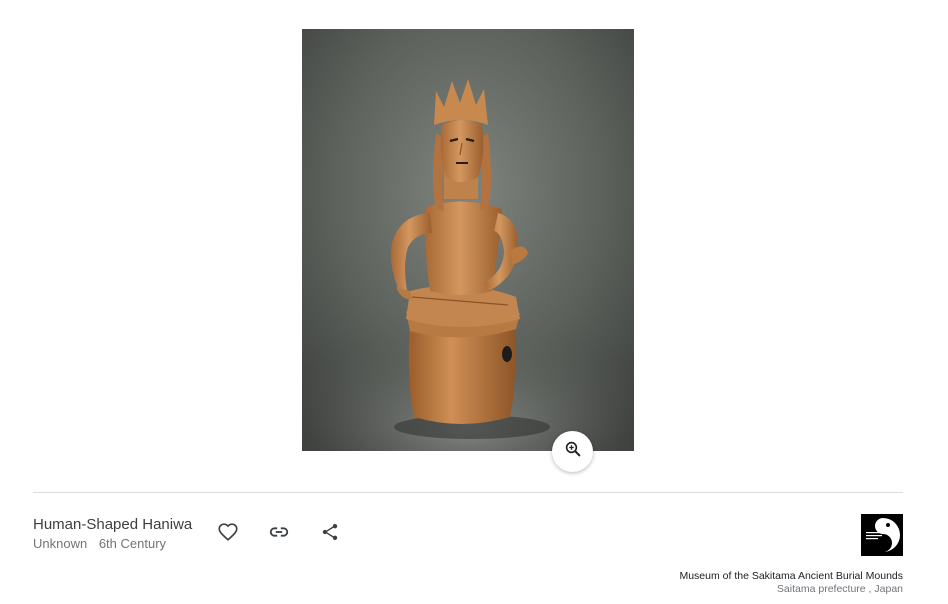  What do you see at coordinates (60, 543) in the screenshot?
I see `artwork-creator: Unknown` at bounding box center [60, 543].